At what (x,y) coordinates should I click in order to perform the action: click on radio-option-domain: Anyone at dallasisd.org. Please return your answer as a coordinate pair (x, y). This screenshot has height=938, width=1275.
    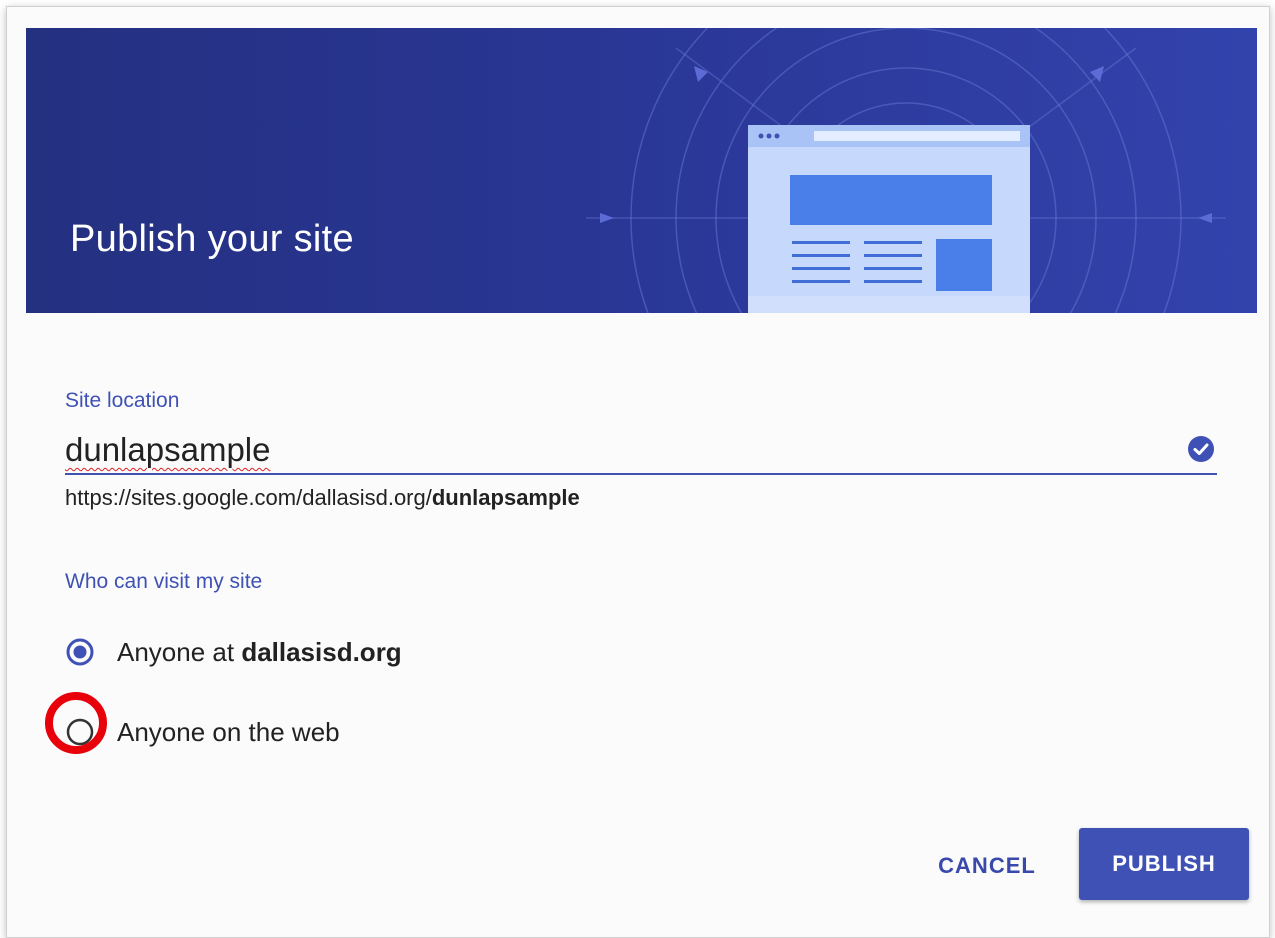
    Looking at the image, I should click on (233, 652).